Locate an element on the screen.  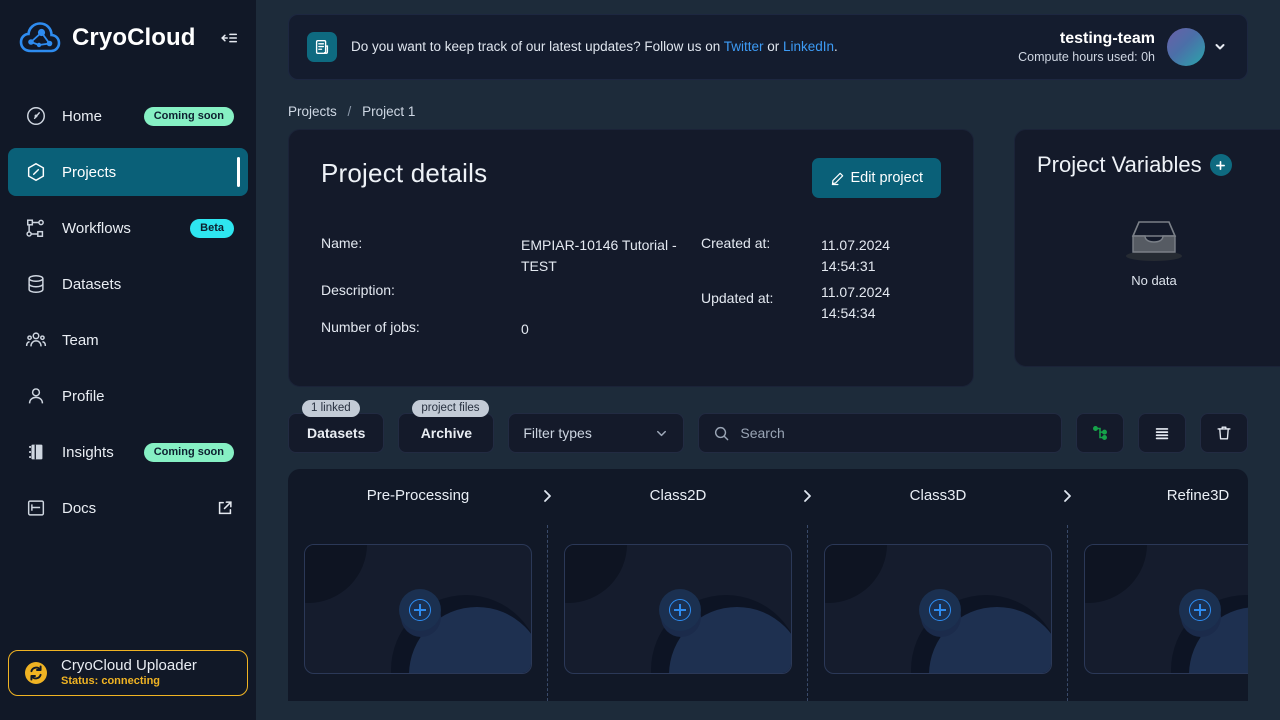
project-details-header: Project details Edit project is located at coordinates (631, 178).